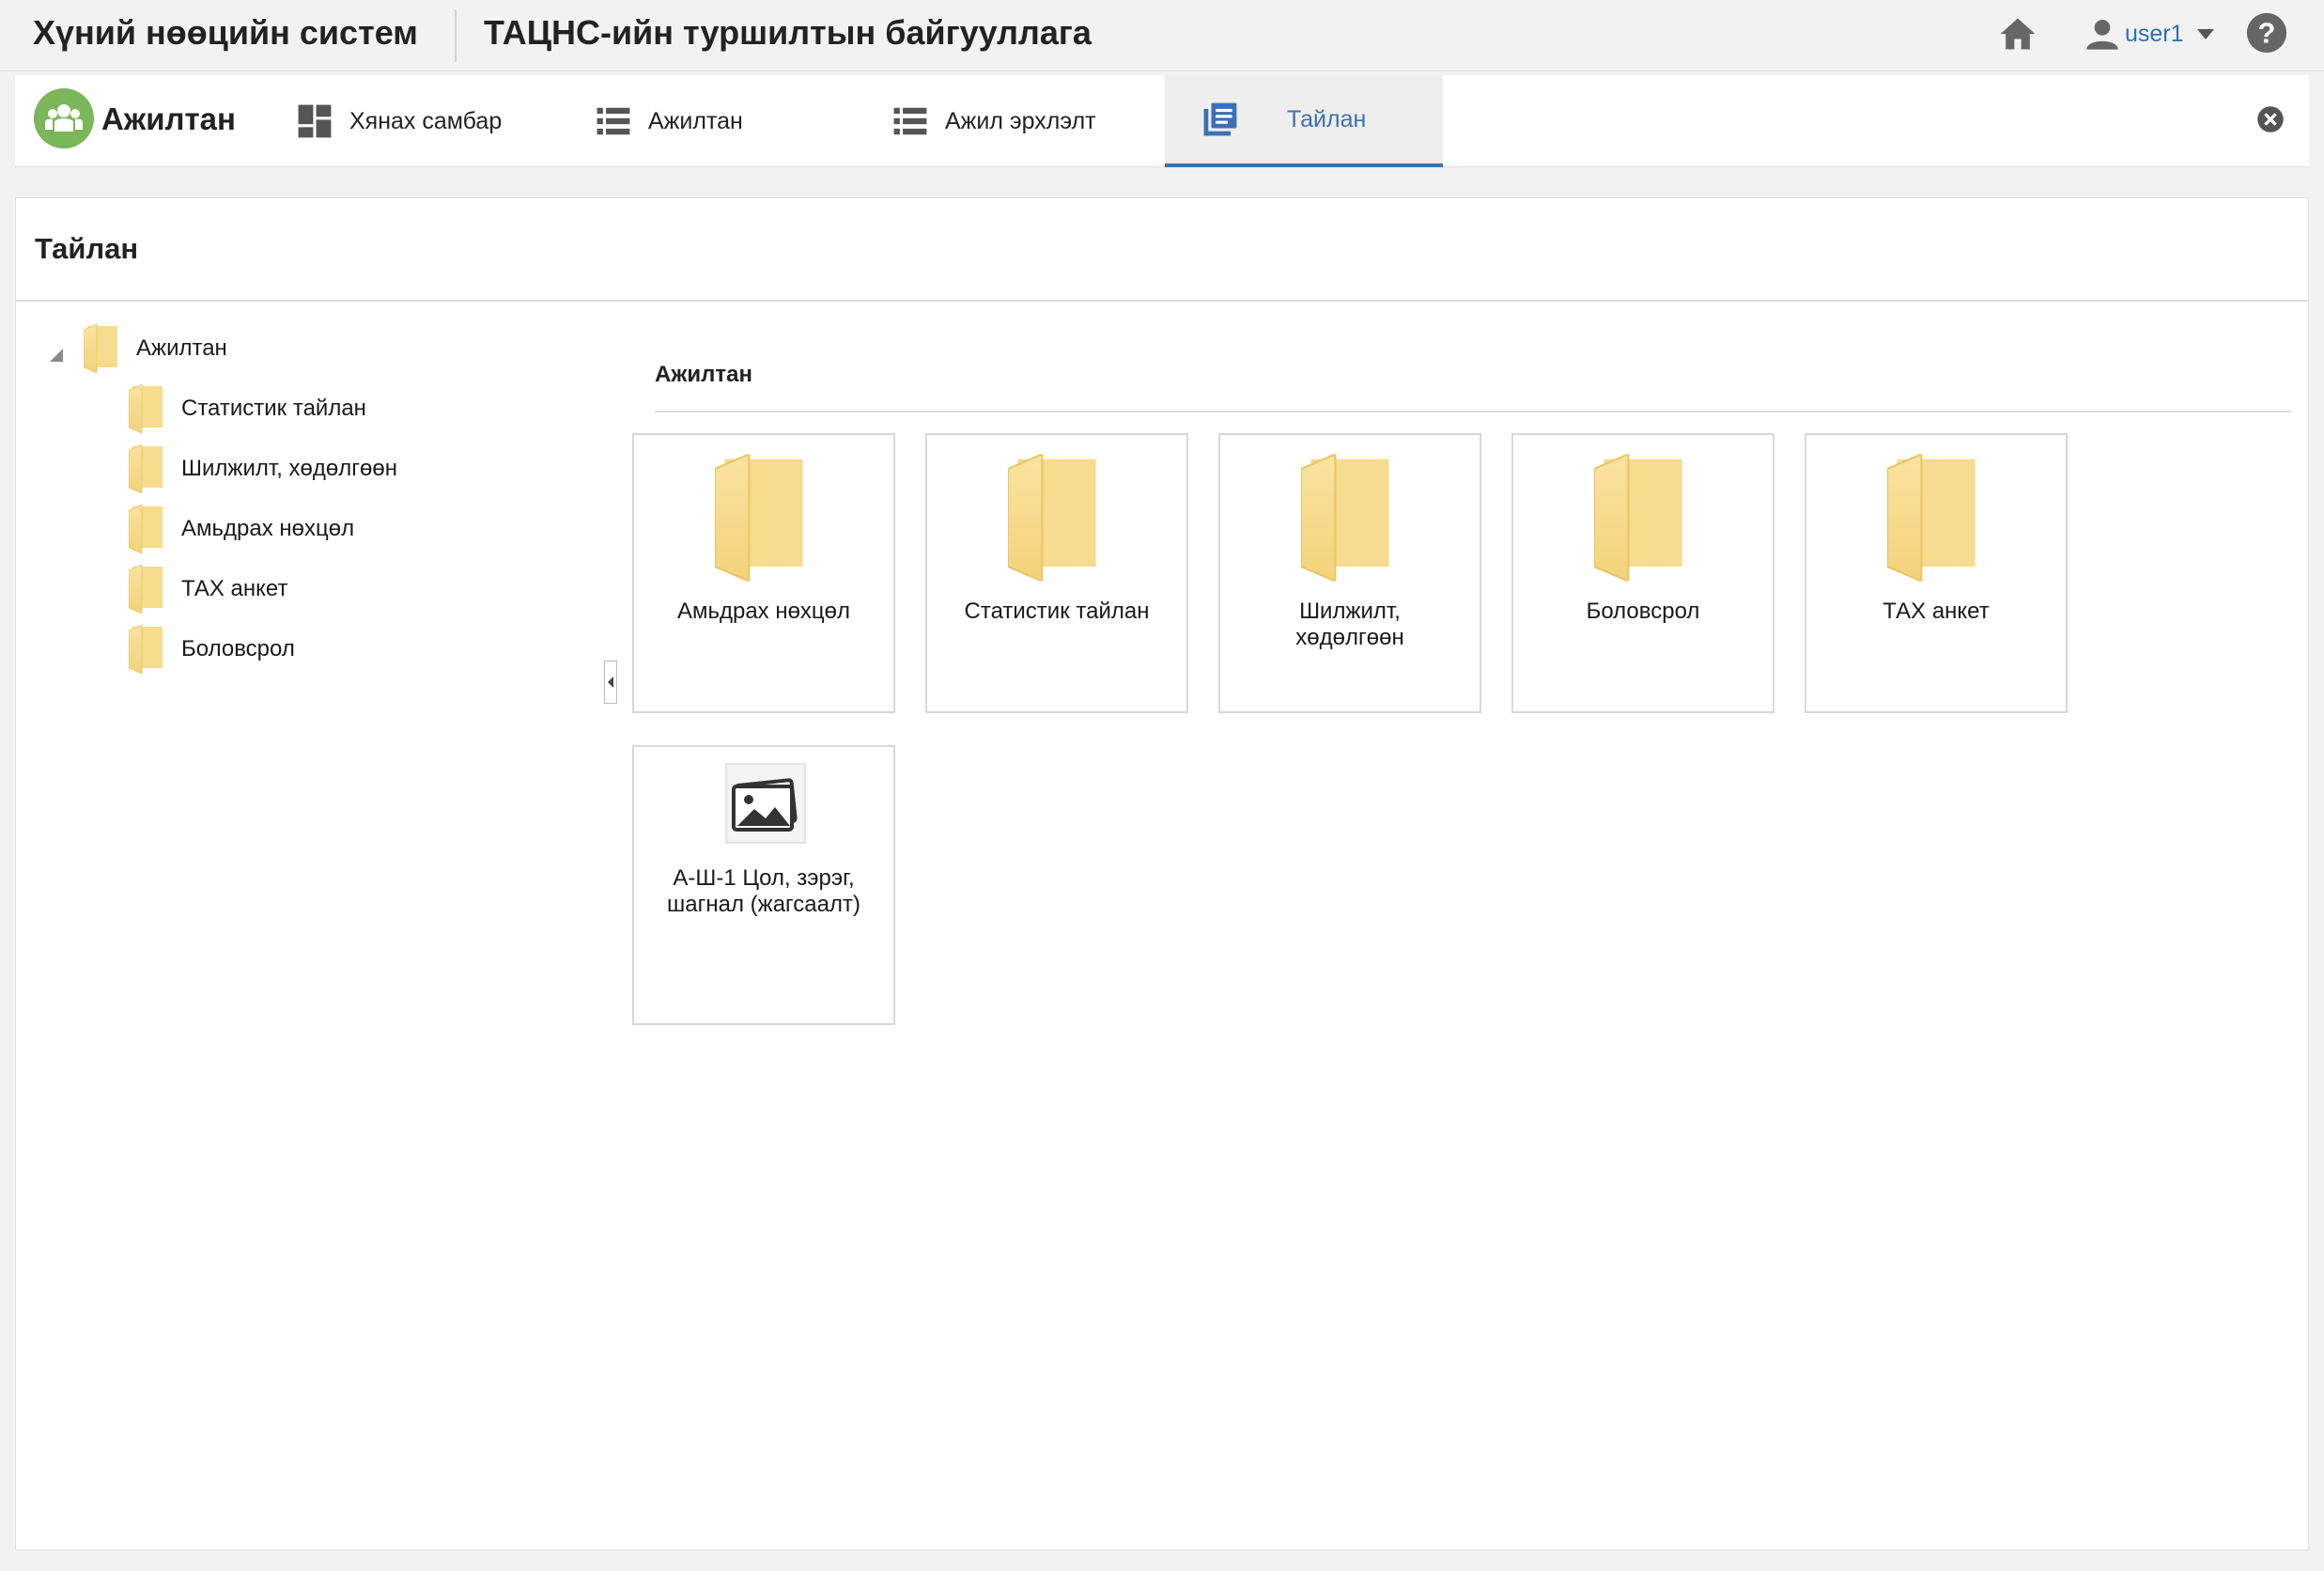  I want to click on tree-item-label: Амьдрах нөхцөл, so click(268, 528).